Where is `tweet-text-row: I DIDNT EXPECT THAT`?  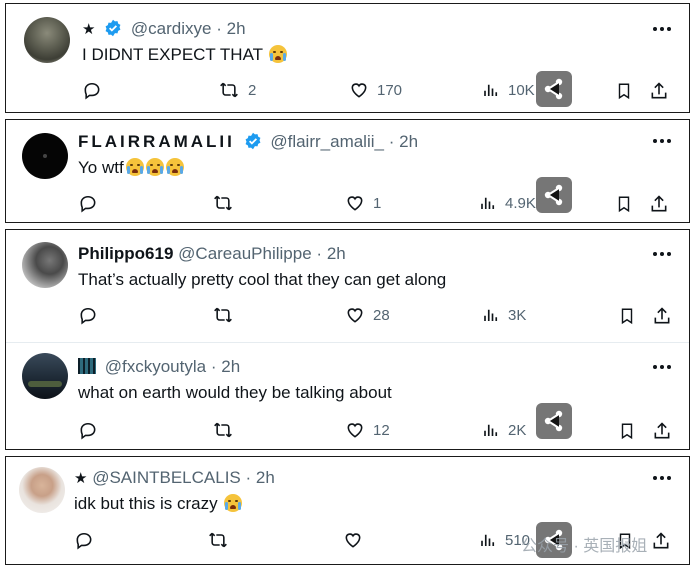 tweet-text-row: I DIDNT EXPECT THAT is located at coordinates (185, 55).